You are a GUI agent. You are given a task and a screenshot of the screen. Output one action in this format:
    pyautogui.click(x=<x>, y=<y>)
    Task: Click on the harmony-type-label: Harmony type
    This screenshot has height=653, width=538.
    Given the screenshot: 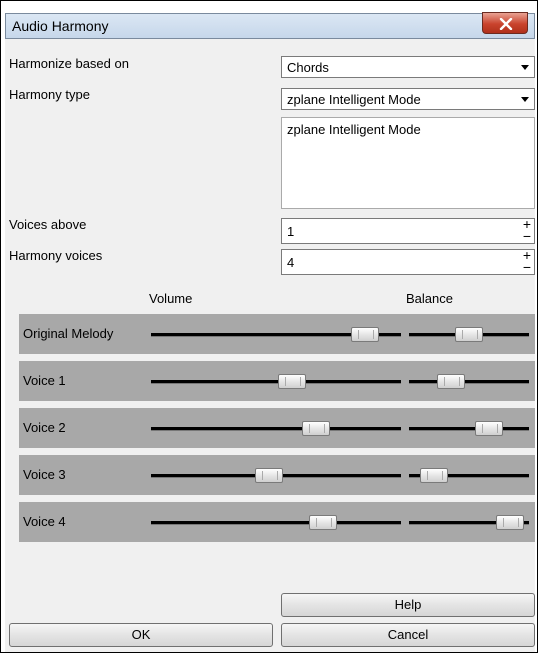 What is the action you would take?
    pyautogui.click(x=49, y=94)
    